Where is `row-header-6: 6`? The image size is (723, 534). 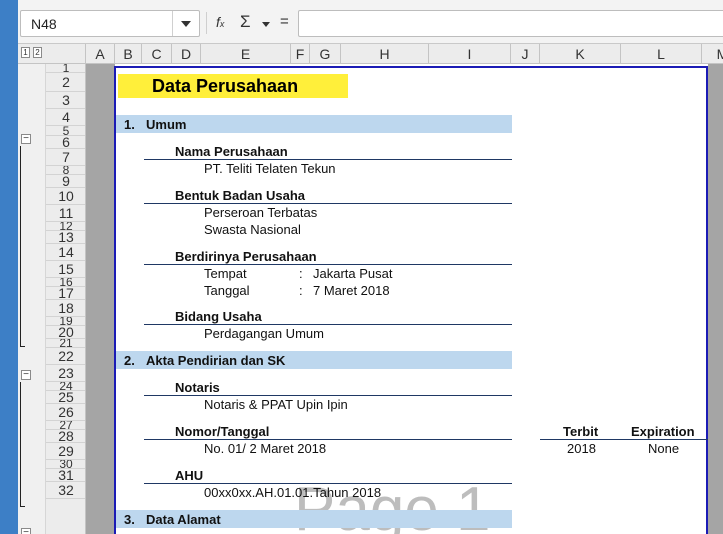
row-header-6: 6 is located at coordinates (65, 142).